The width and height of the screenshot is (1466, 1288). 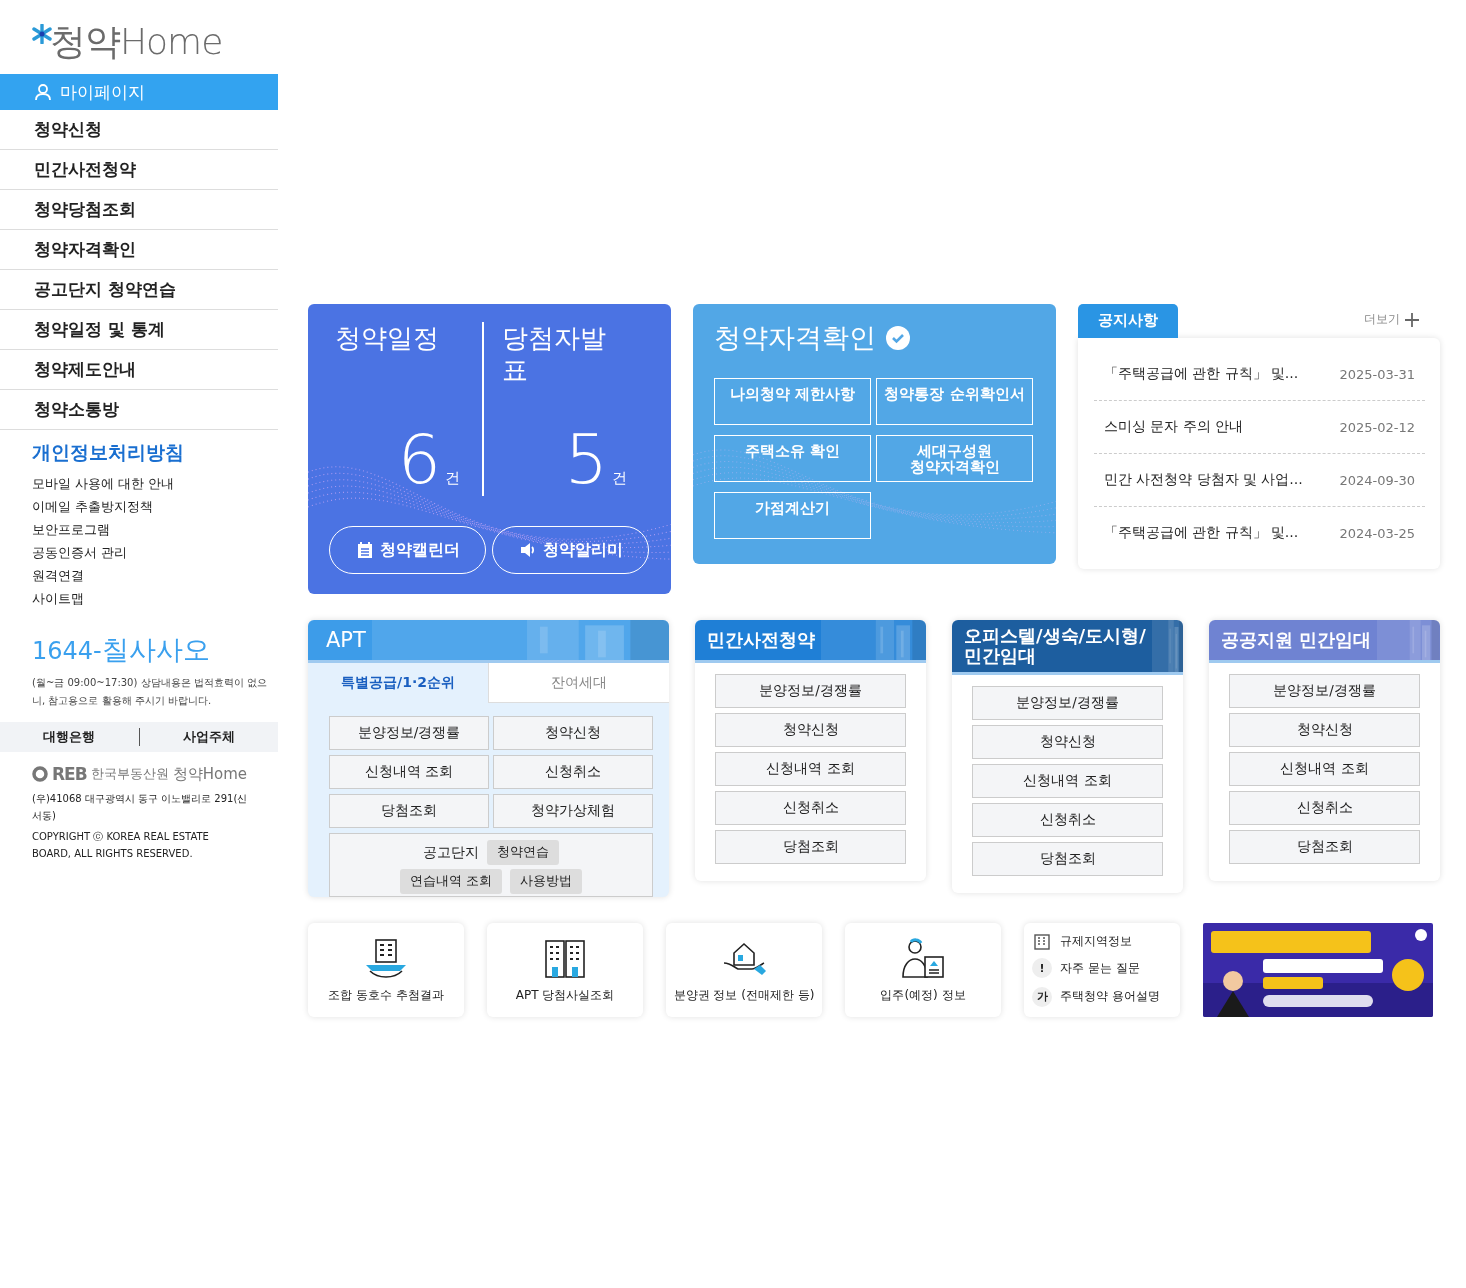 What do you see at coordinates (155, 575) in the screenshot?
I see `footer-link: 원격연결` at bounding box center [155, 575].